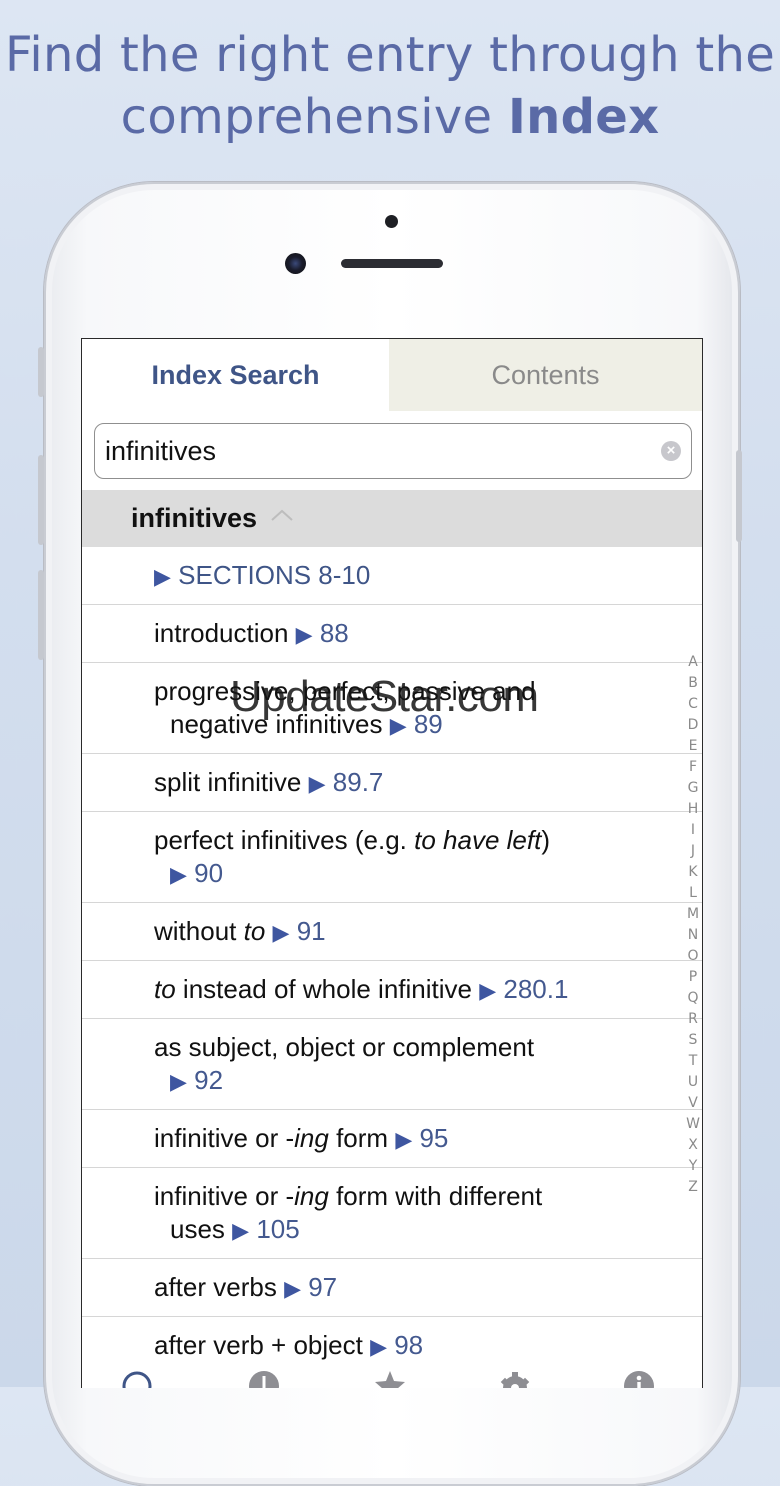  I want to click on alpha-letter: Y, so click(693, 1166).